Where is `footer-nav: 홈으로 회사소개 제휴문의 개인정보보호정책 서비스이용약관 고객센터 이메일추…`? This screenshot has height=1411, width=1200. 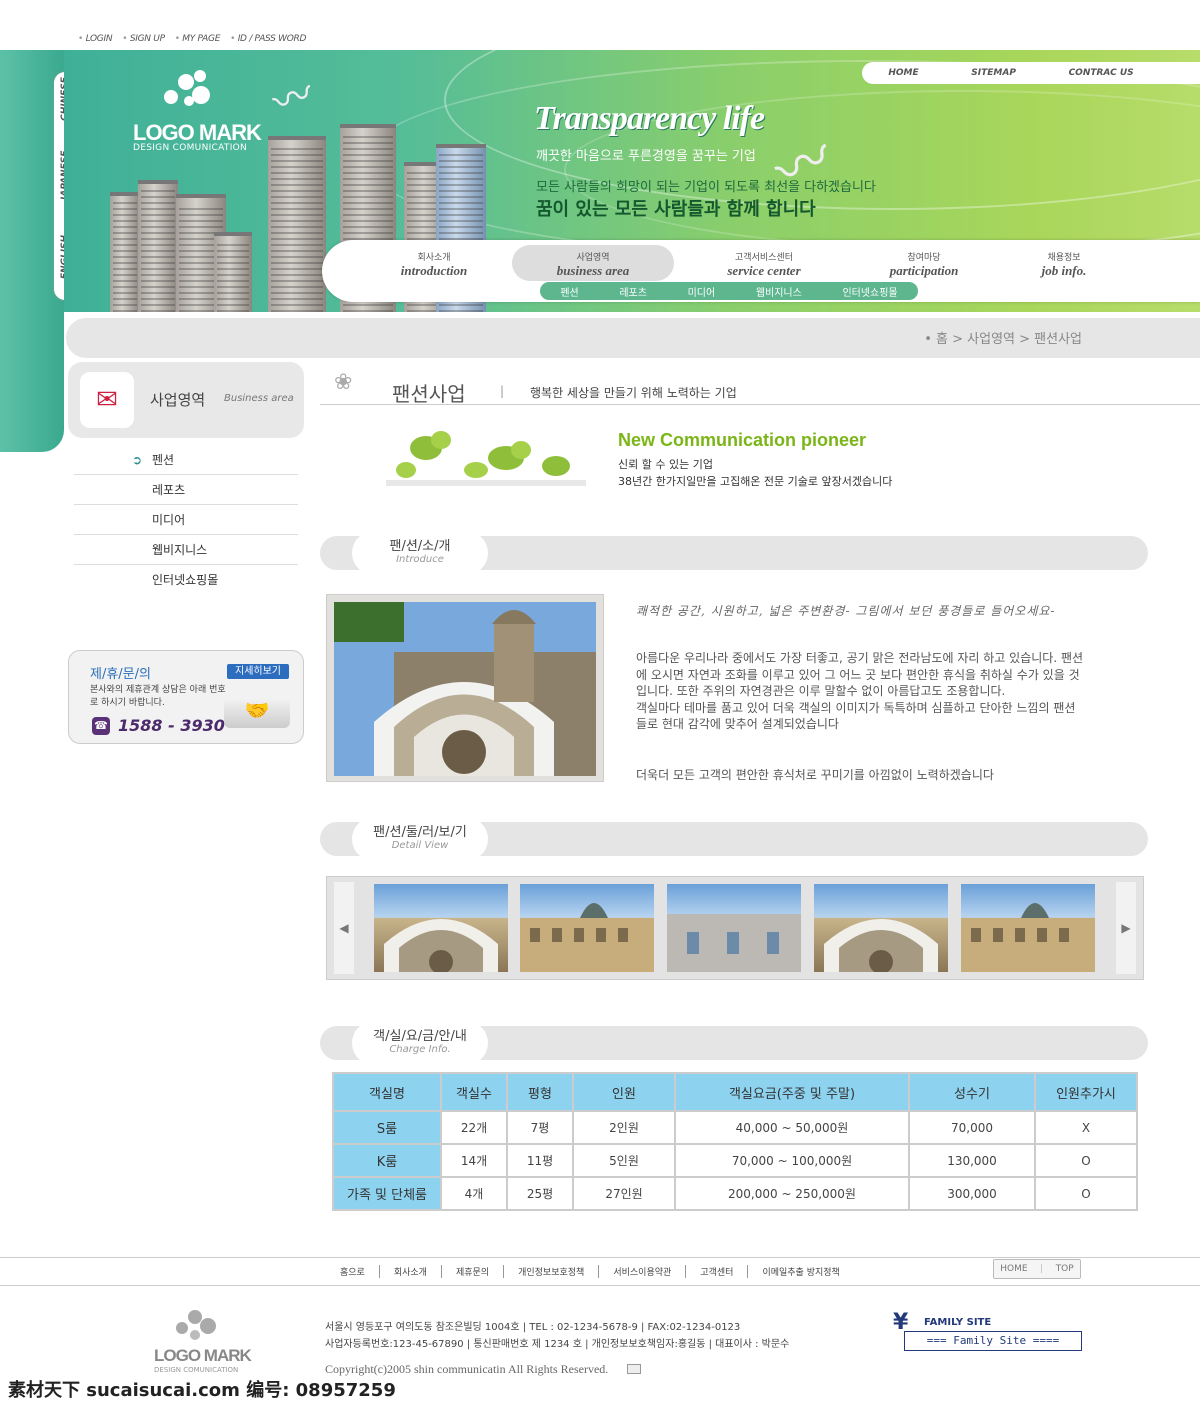 footer-nav: 홈으로 회사소개 제휴문의 개인정보보호정책 서비스이용약관 고객센터 이메일추… is located at coordinates (590, 1271).